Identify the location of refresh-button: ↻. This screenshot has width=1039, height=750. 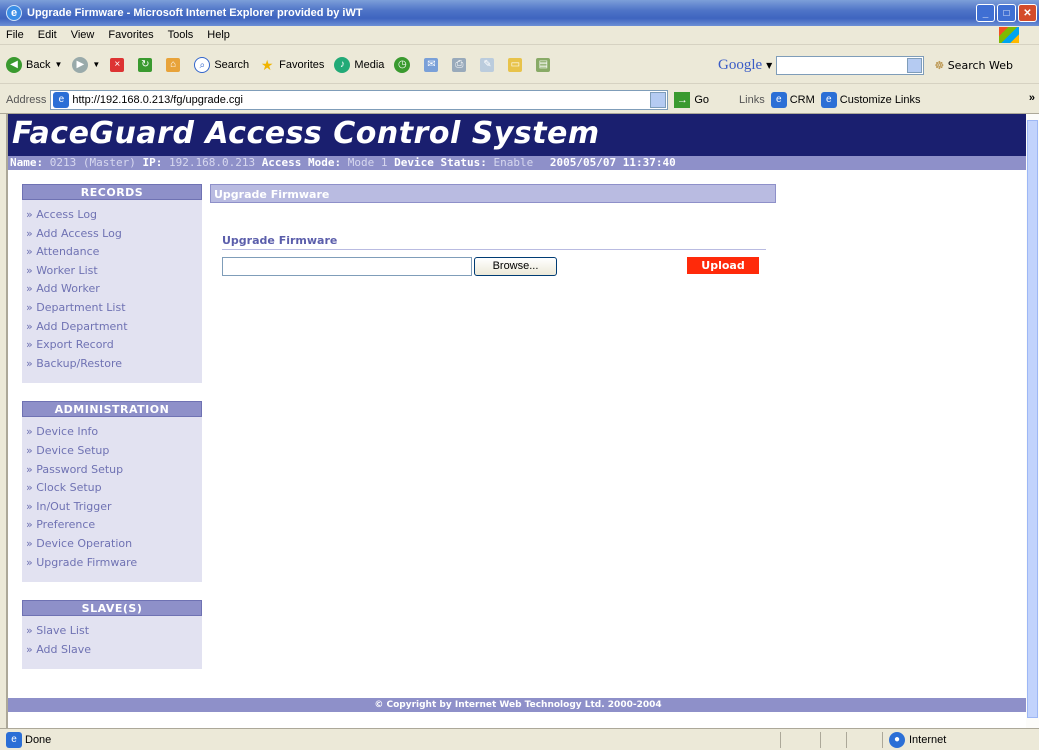
(147, 64).